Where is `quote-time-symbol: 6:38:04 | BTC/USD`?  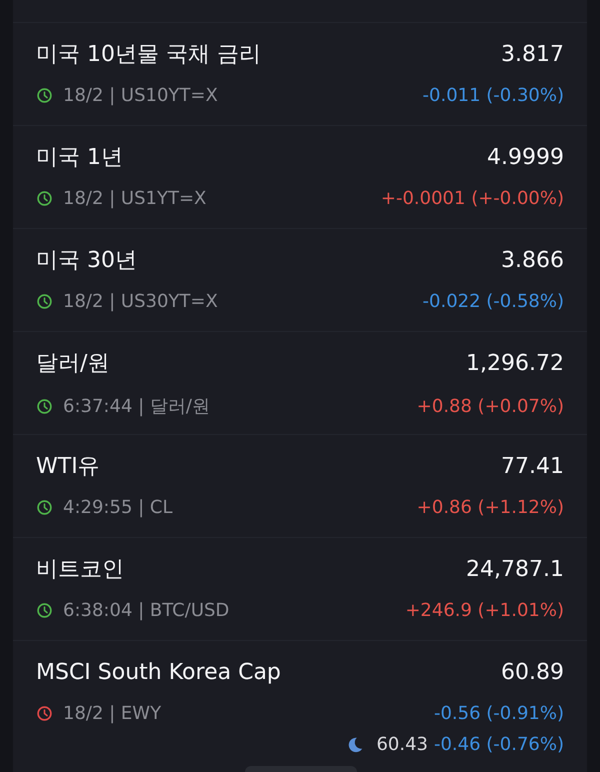 quote-time-symbol: 6:38:04 | BTC/USD is located at coordinates (146, 610).